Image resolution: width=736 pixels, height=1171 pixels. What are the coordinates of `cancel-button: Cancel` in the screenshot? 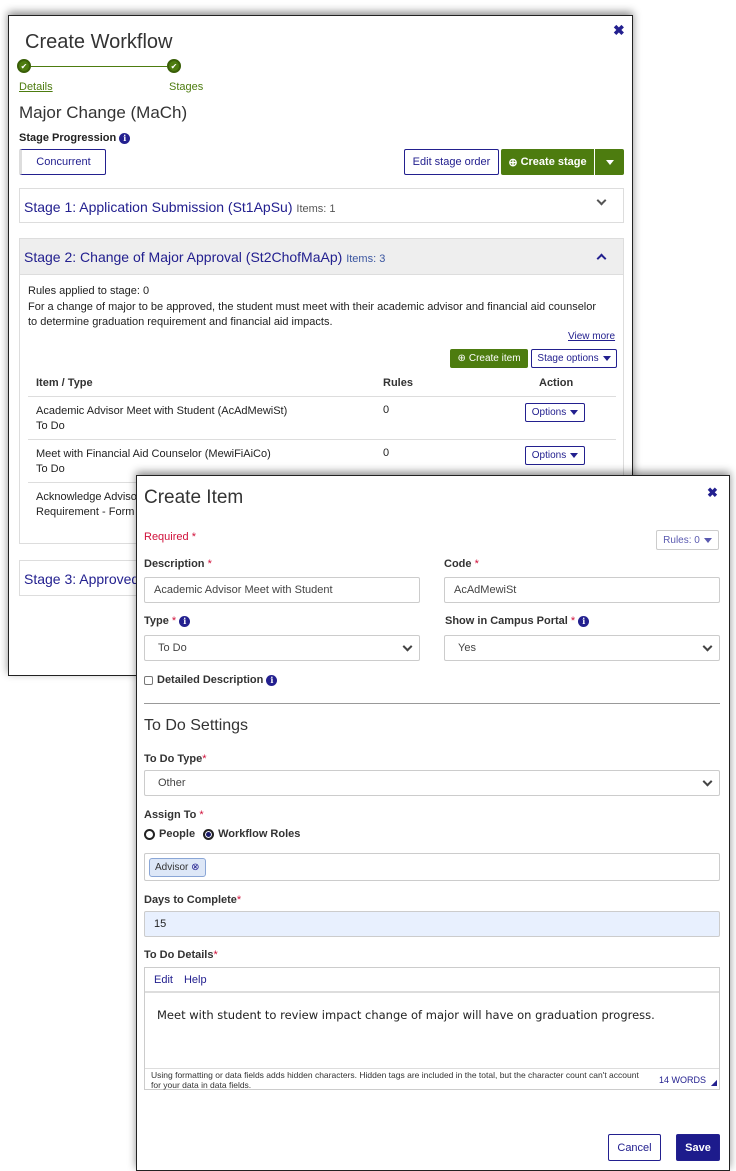 It's located at (634, 1147).